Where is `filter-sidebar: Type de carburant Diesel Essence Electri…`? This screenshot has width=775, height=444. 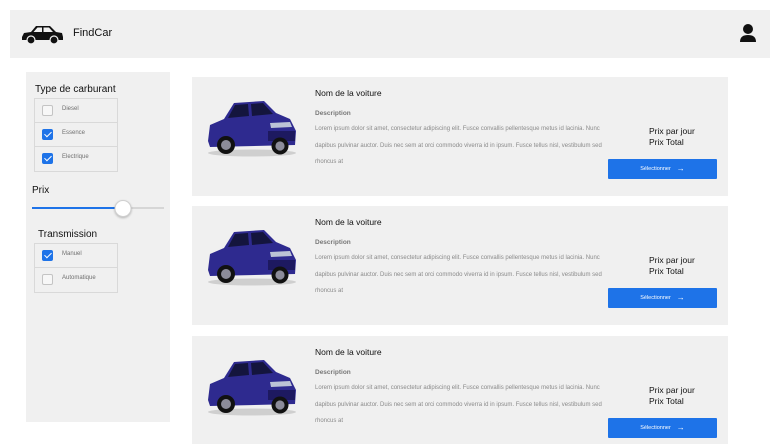 filter-sidebar: Type de carburant Diesel Essence Electri… is located at coordinates (98, 247).